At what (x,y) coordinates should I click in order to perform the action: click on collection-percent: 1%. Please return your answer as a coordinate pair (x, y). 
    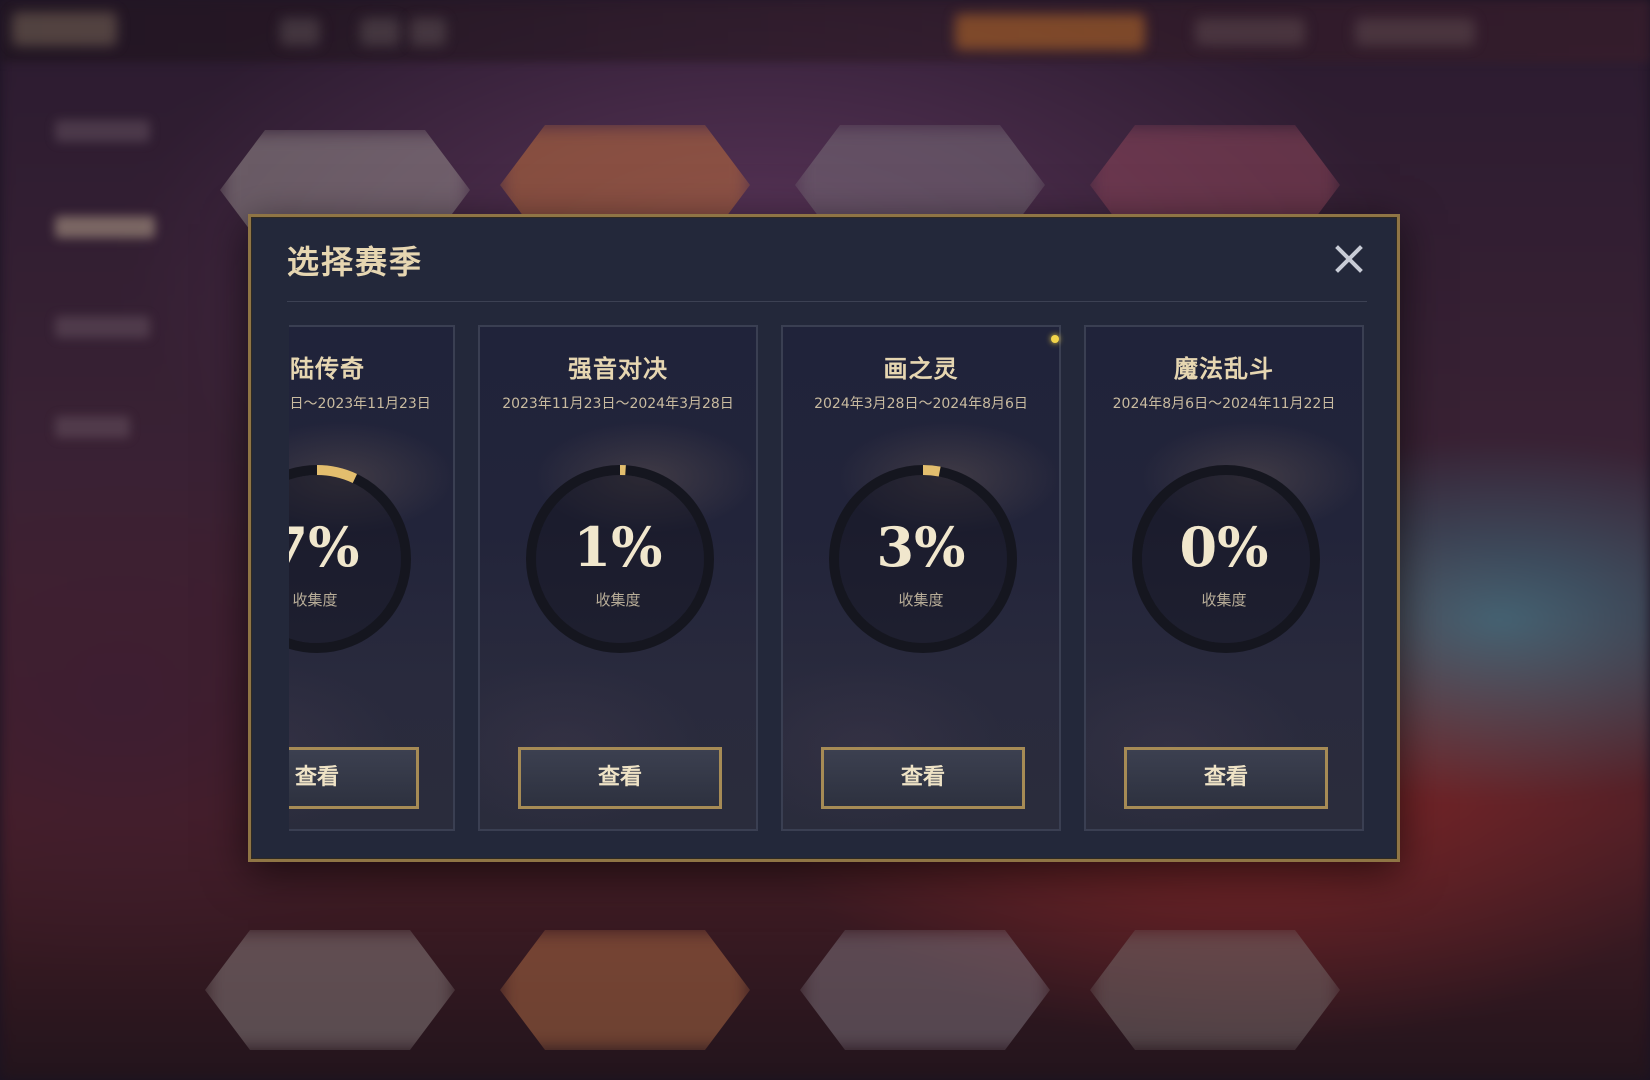
    Looking at the image, I should click on (618, 547).